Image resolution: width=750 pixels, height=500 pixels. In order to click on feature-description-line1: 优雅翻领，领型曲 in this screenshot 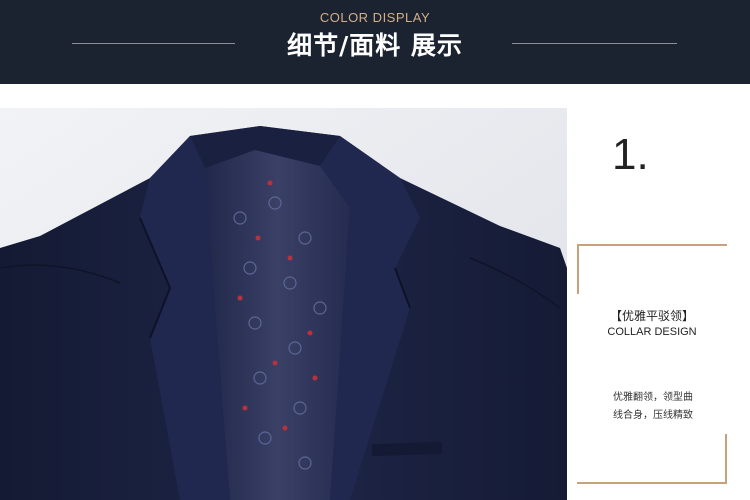, I will do `click(653, 397)`.